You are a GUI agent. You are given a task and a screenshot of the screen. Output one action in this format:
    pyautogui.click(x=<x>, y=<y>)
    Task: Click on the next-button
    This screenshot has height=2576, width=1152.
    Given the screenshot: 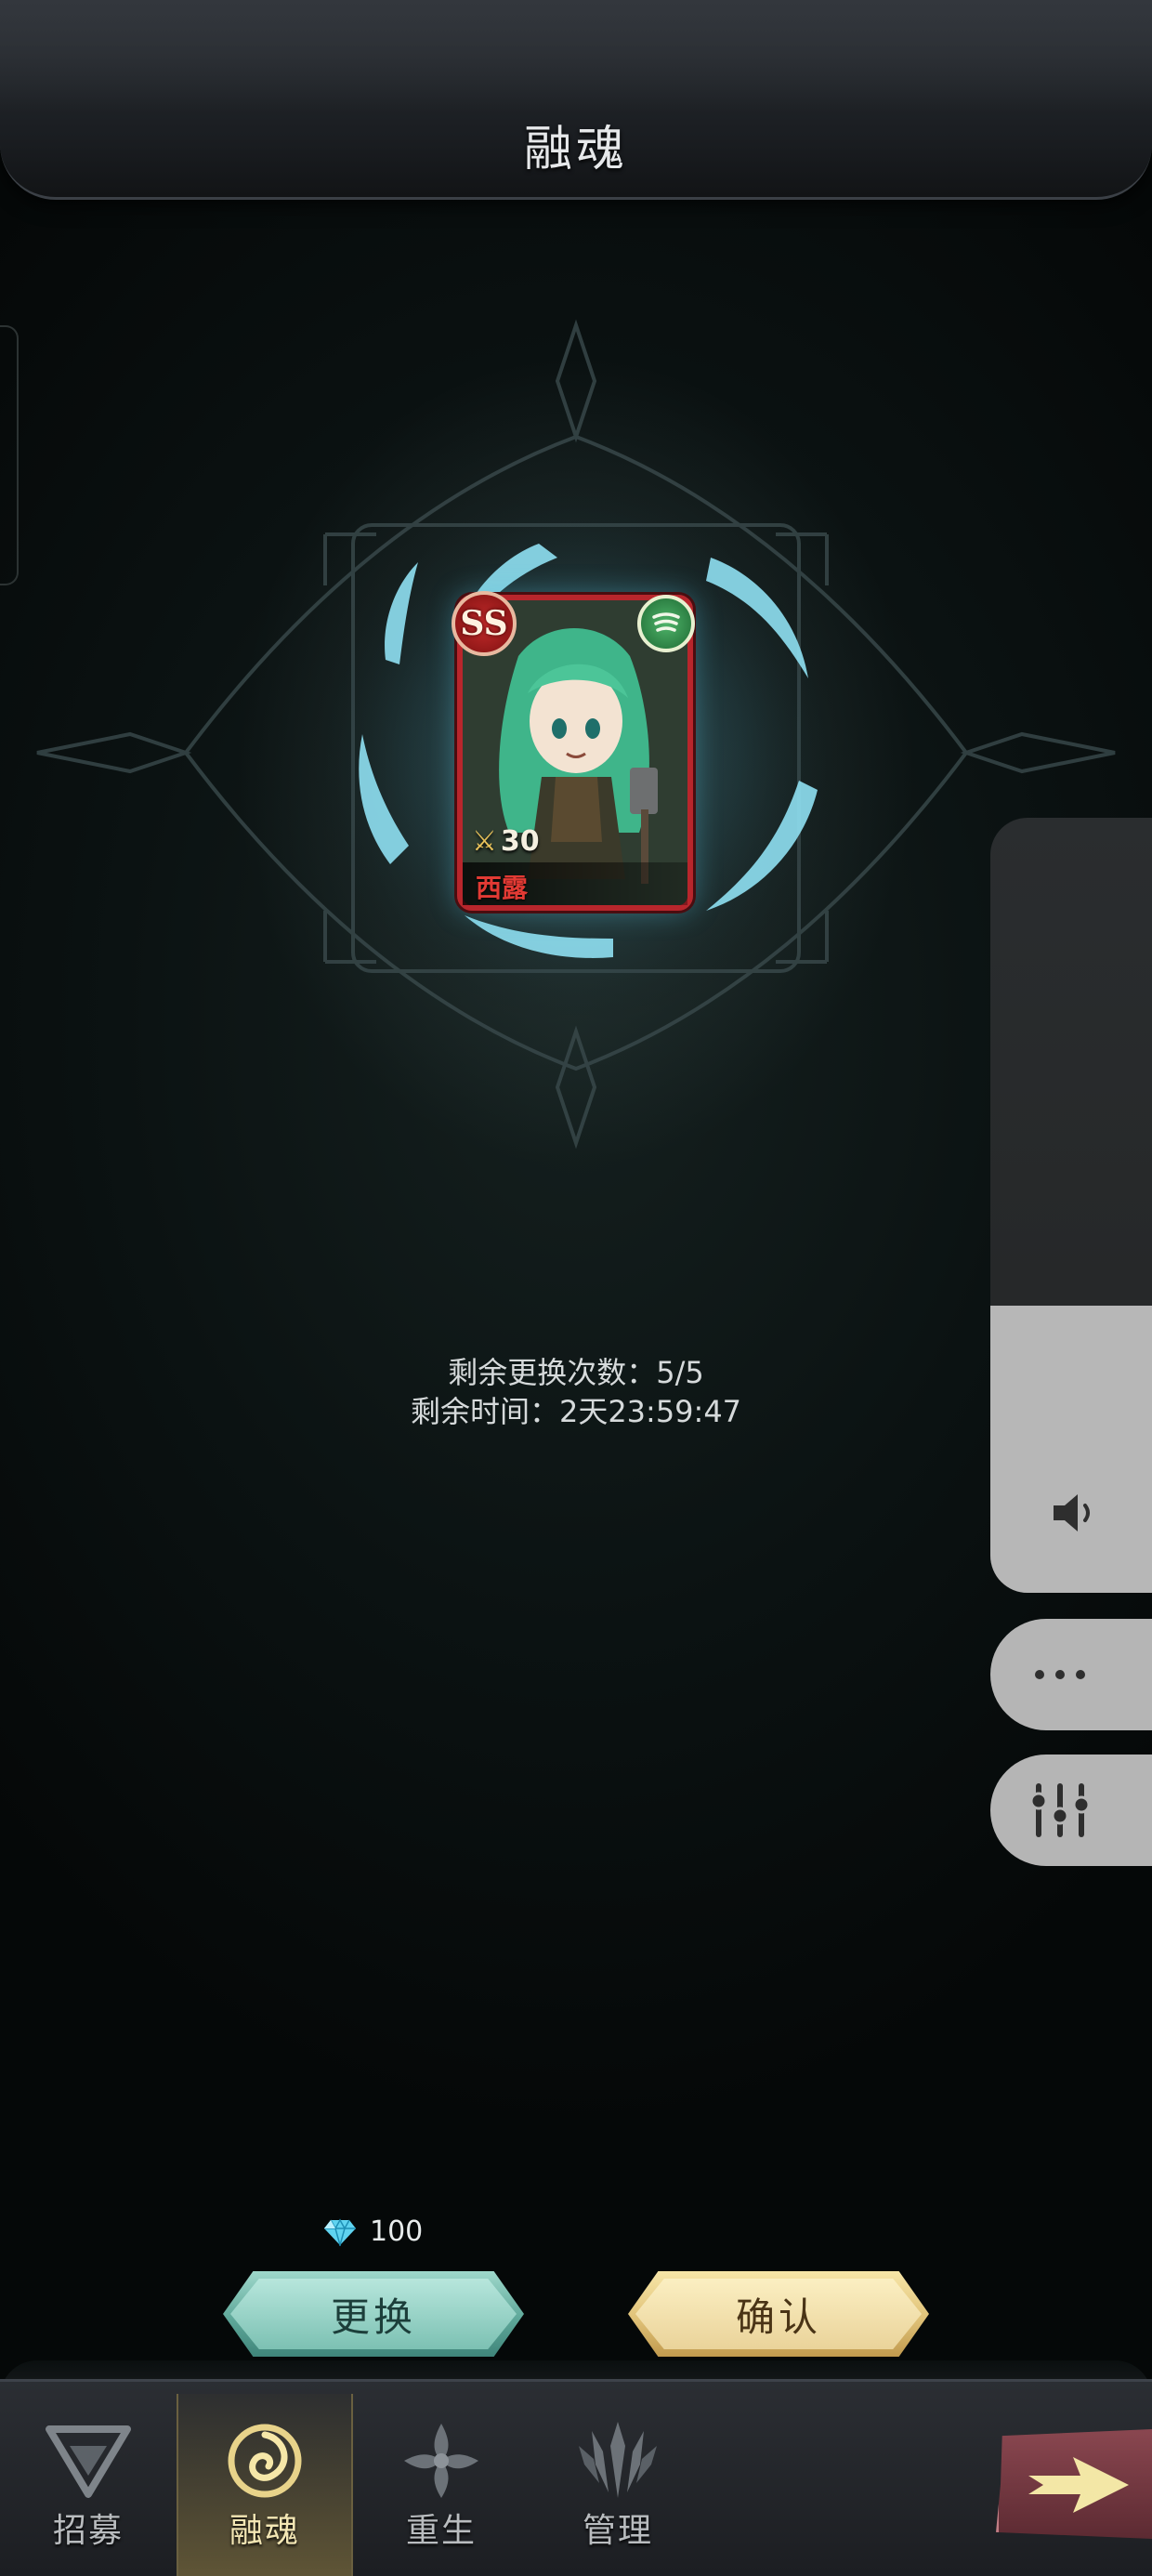 What is the action you would take?
    pyautogui.click(x=1074, y=2484)
    